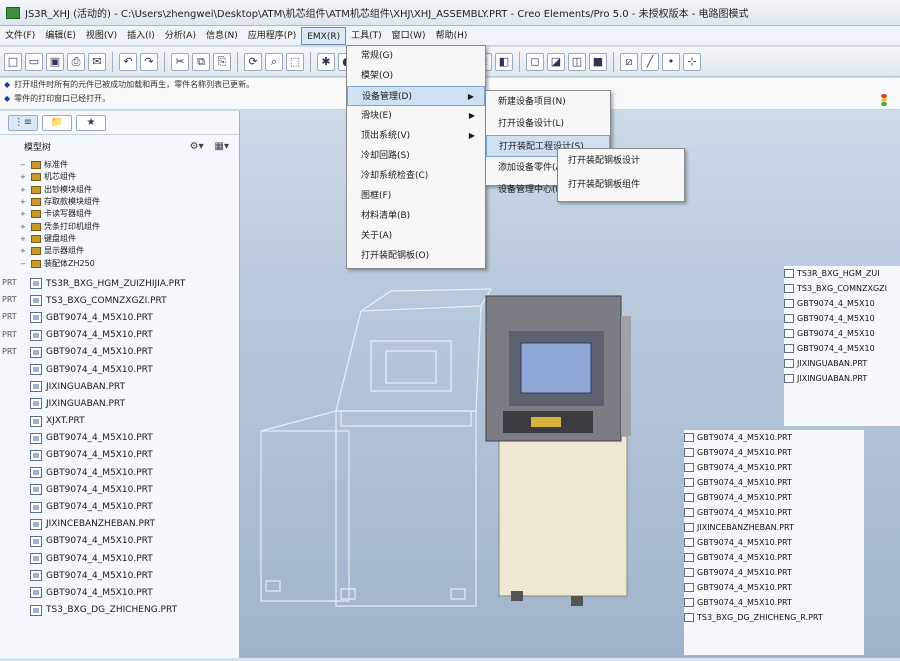 The image size is (900, 661). What do you see at coordinates (842, 288) in the screenshot?
I see `floating-part-item: TS3_BXG_COMNZXGZI` at bounding box center [842, 288].